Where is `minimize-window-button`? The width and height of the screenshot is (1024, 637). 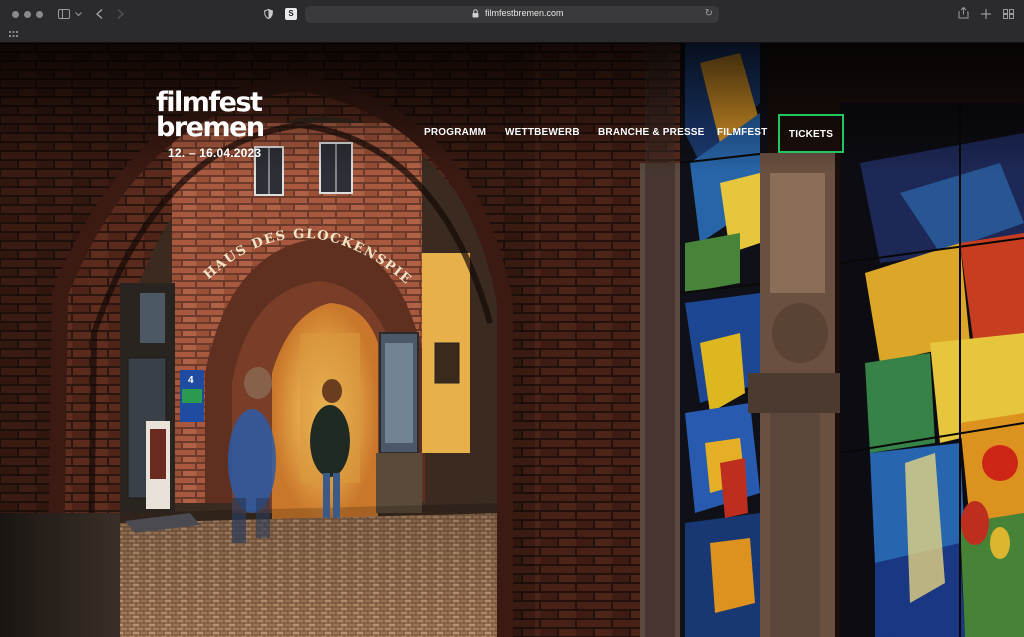
minimize-window-button is located at coordinates (27, 14).